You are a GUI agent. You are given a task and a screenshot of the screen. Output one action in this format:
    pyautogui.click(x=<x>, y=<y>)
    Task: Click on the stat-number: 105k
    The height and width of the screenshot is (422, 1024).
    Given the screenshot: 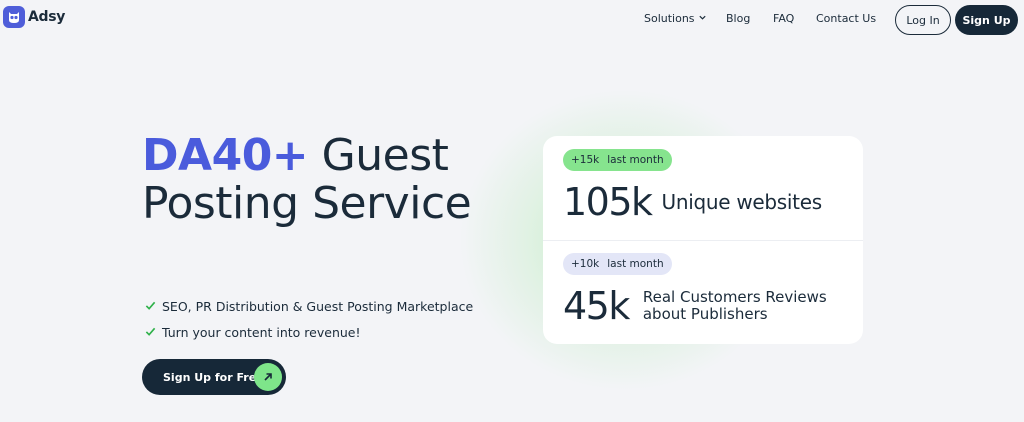 What is the action you would take?
    pyautogui.click(x=608, y=202)
    